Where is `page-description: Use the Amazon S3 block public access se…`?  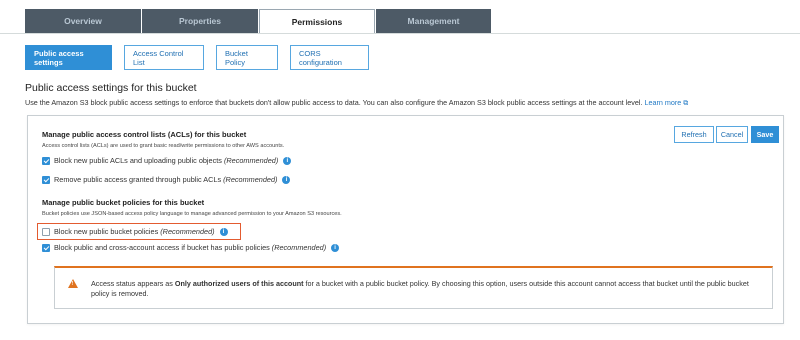
page-description: Use the Amazon S3 block public access se… is located at coordinates (356, 103).